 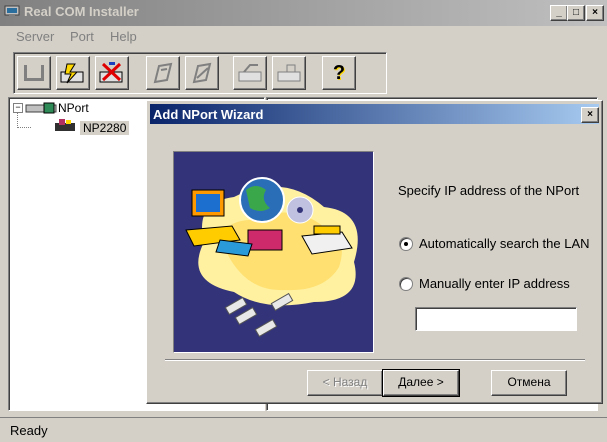 I want to click on upgrade-firmware-icon, so click(x=250, y=73).